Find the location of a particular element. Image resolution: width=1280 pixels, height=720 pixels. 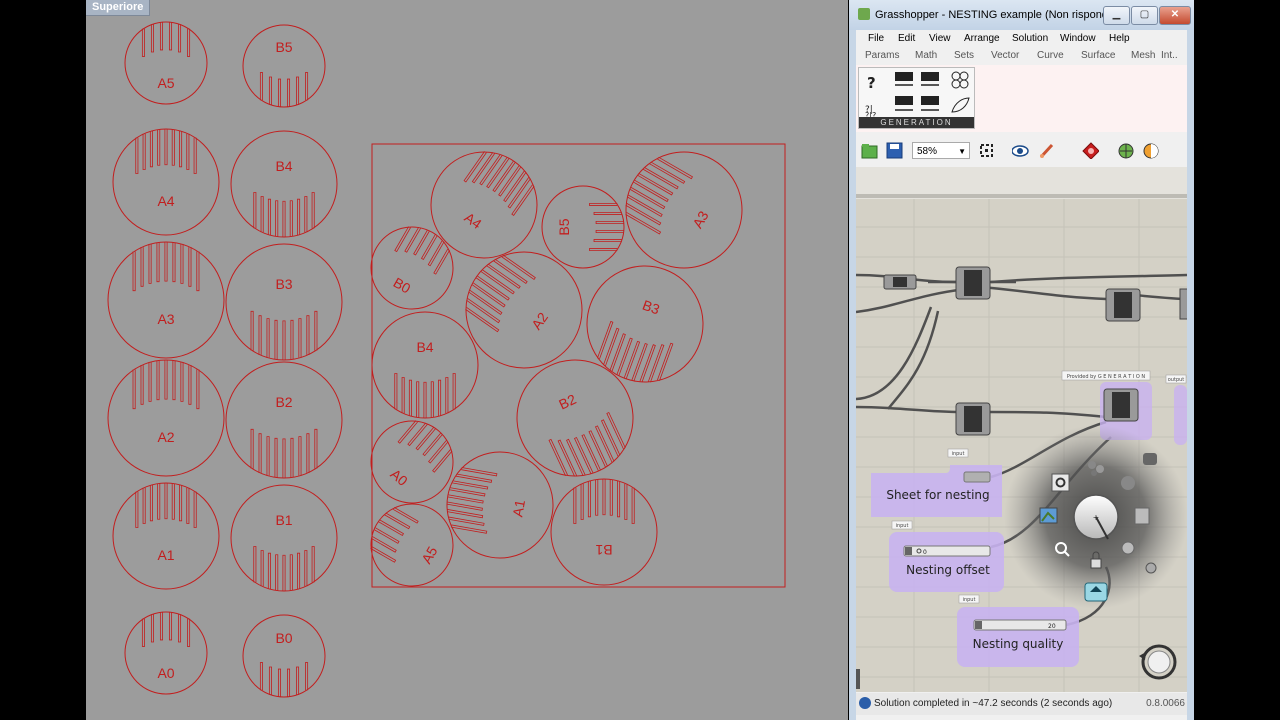

component-mid-left is located at coordinates (973, 419).